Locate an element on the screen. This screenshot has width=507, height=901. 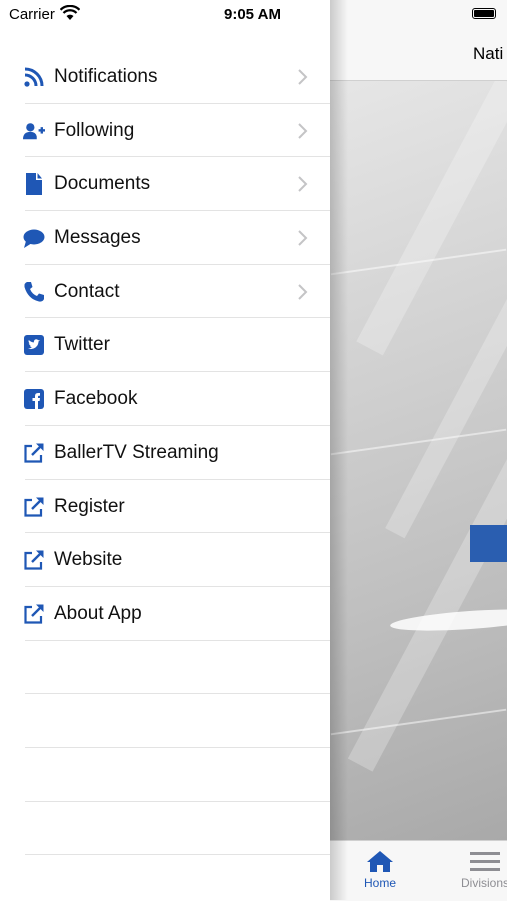
menu-item-label: Notifications is located at coordinates (106, 76).